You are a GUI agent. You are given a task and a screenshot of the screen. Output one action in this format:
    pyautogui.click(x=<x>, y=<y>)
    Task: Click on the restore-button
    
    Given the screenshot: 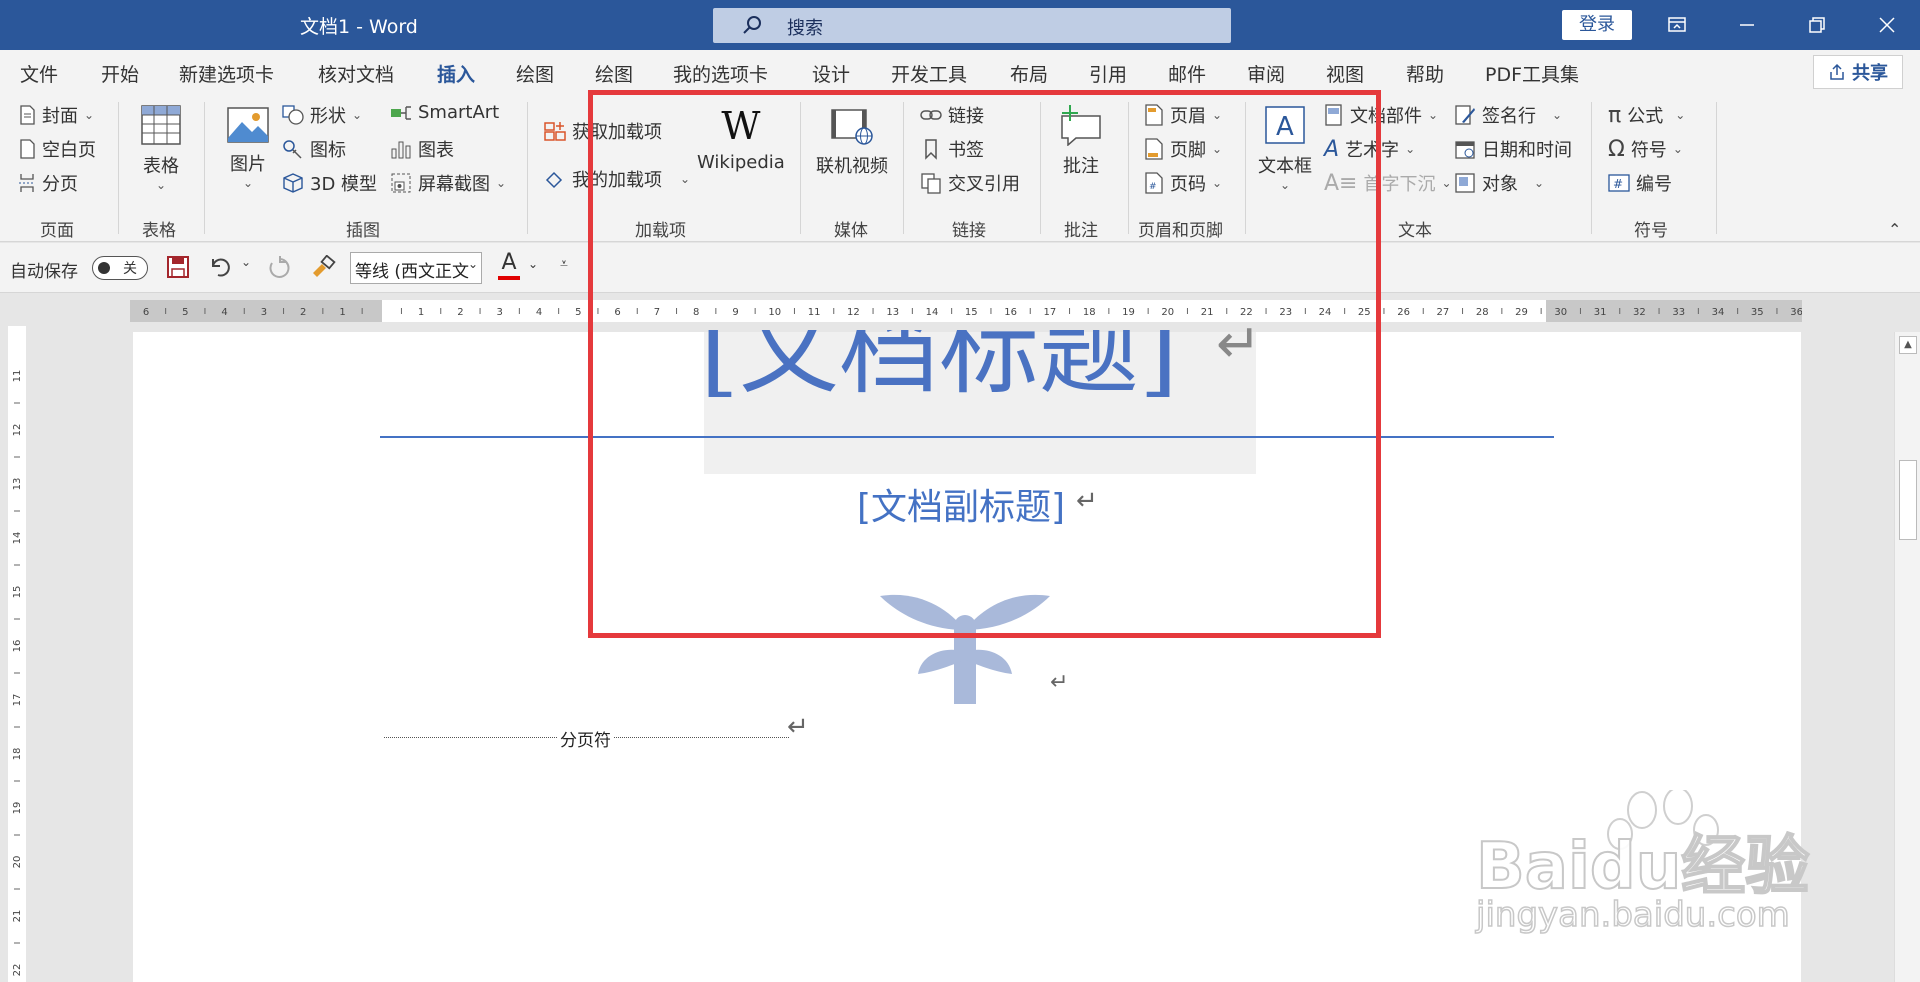 What is the action you would take?
    pyautogui.click(x=1817, y=25)
    